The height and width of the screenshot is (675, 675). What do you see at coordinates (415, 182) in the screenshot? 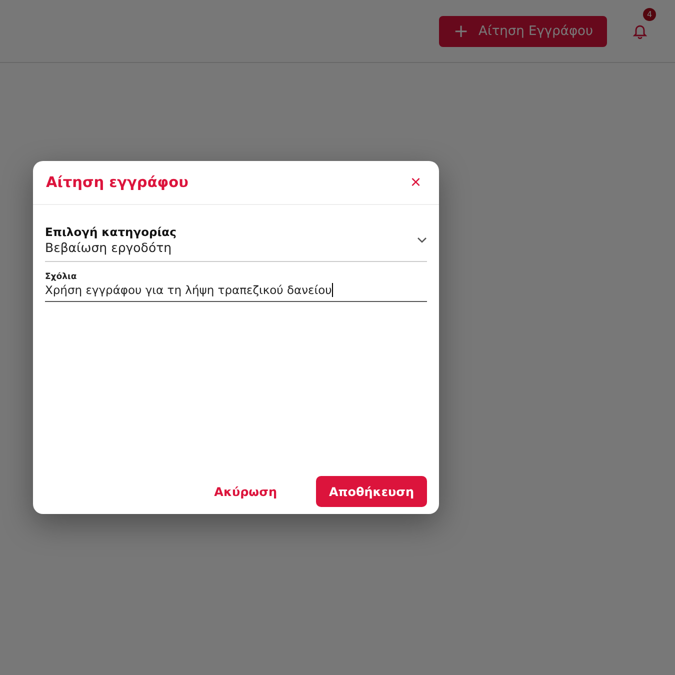
I see `close-button: ×` at bounding box center [415, 182].